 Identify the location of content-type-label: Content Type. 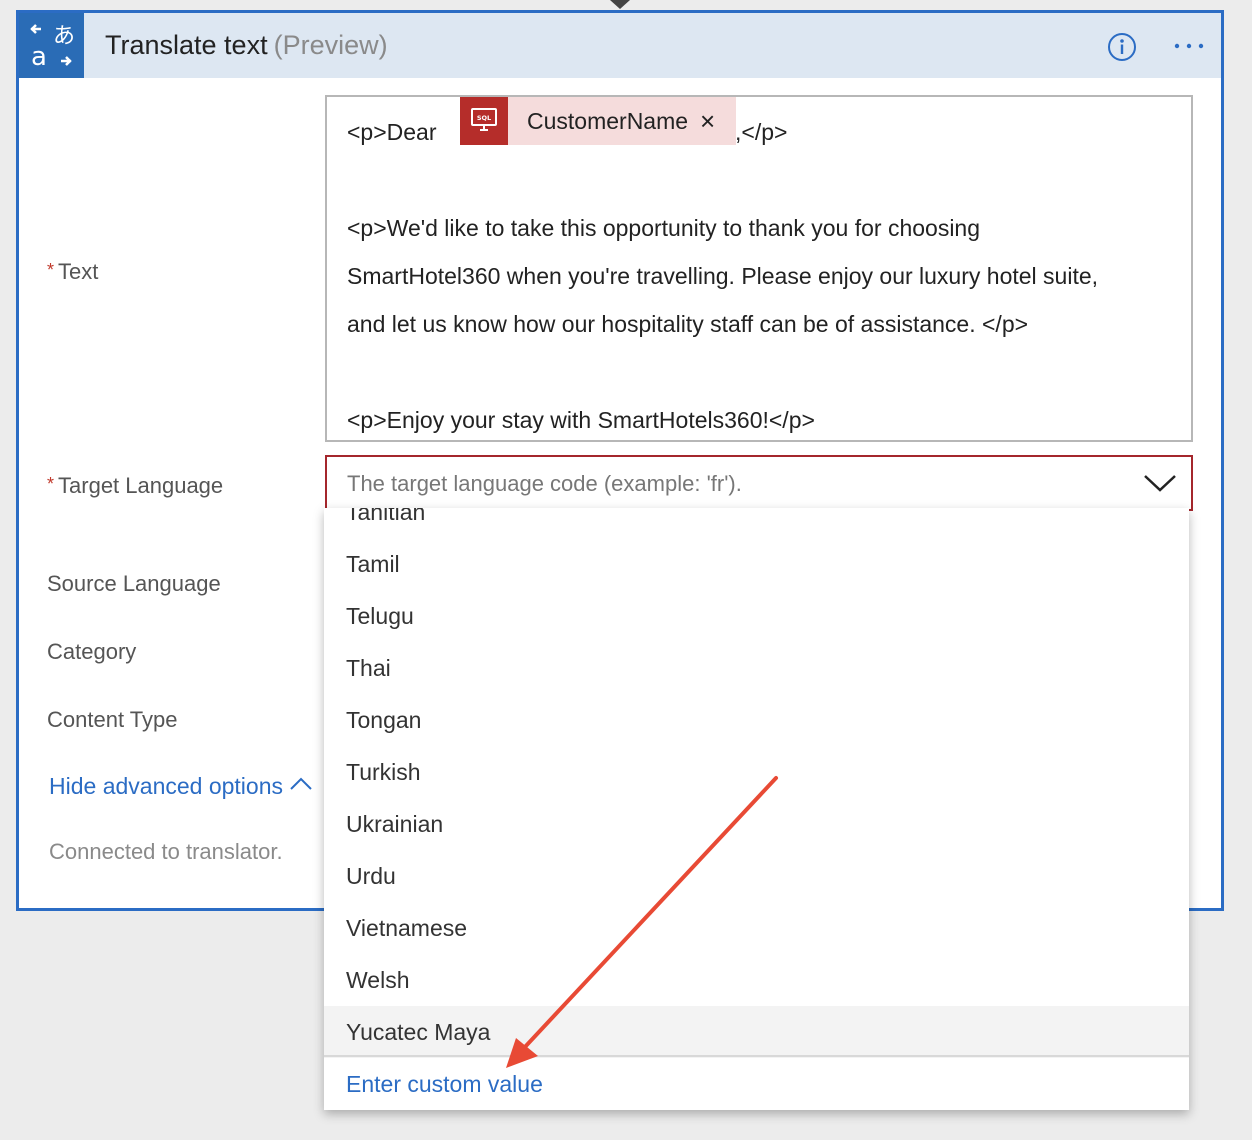
(112, 719).